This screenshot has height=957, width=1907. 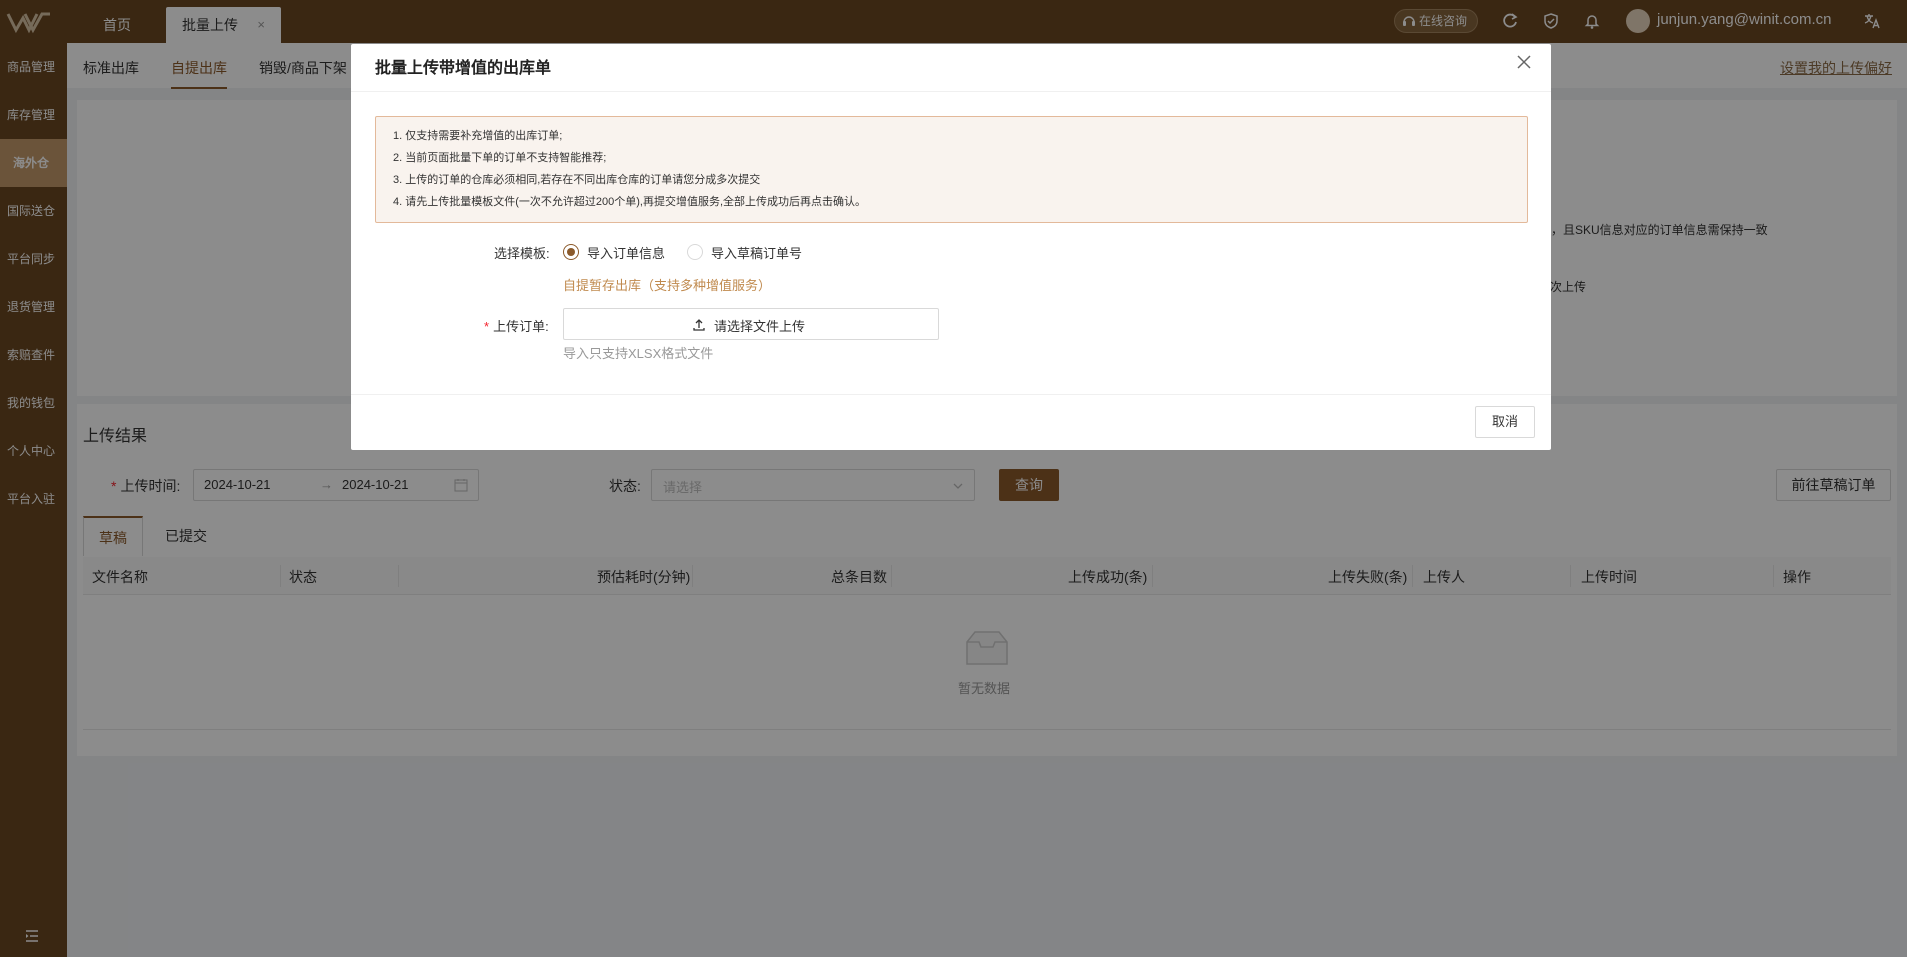 What do you see at coordinates (638, 353) in the screenshot?
I see `upload-format-hint: 导入只支持XLSX格式文件` at bounding box center [638, 353].